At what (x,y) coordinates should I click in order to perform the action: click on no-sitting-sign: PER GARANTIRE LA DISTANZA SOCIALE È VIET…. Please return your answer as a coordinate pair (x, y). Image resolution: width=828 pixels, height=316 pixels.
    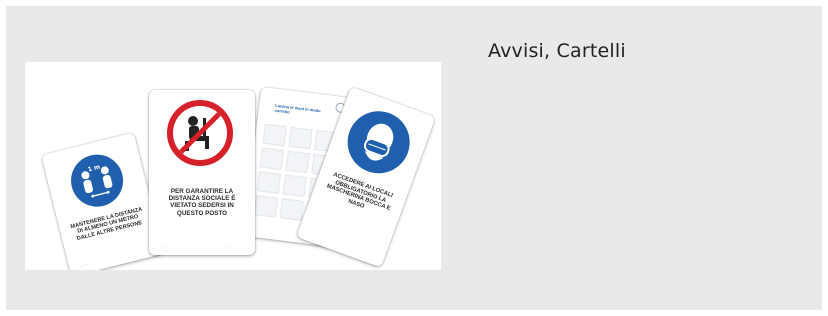
    Looking at the image, I should click on (202, 172).